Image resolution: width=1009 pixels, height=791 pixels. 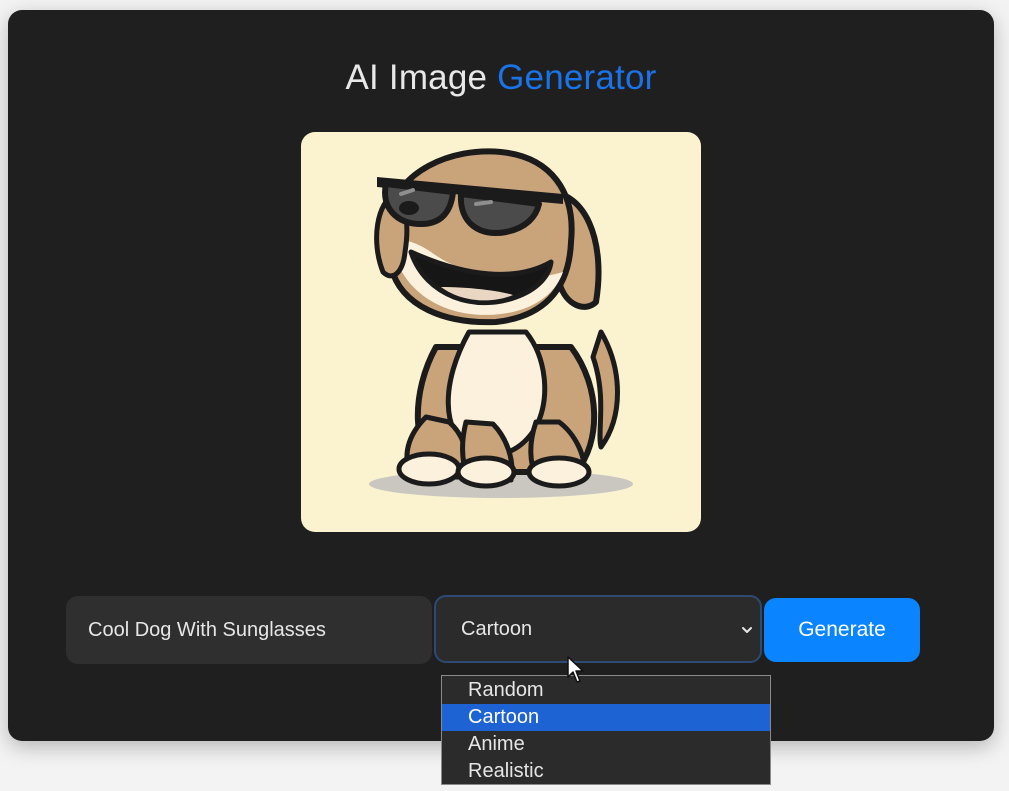 I want to click on style-select: Cartoon, so click(x=598, y=629).